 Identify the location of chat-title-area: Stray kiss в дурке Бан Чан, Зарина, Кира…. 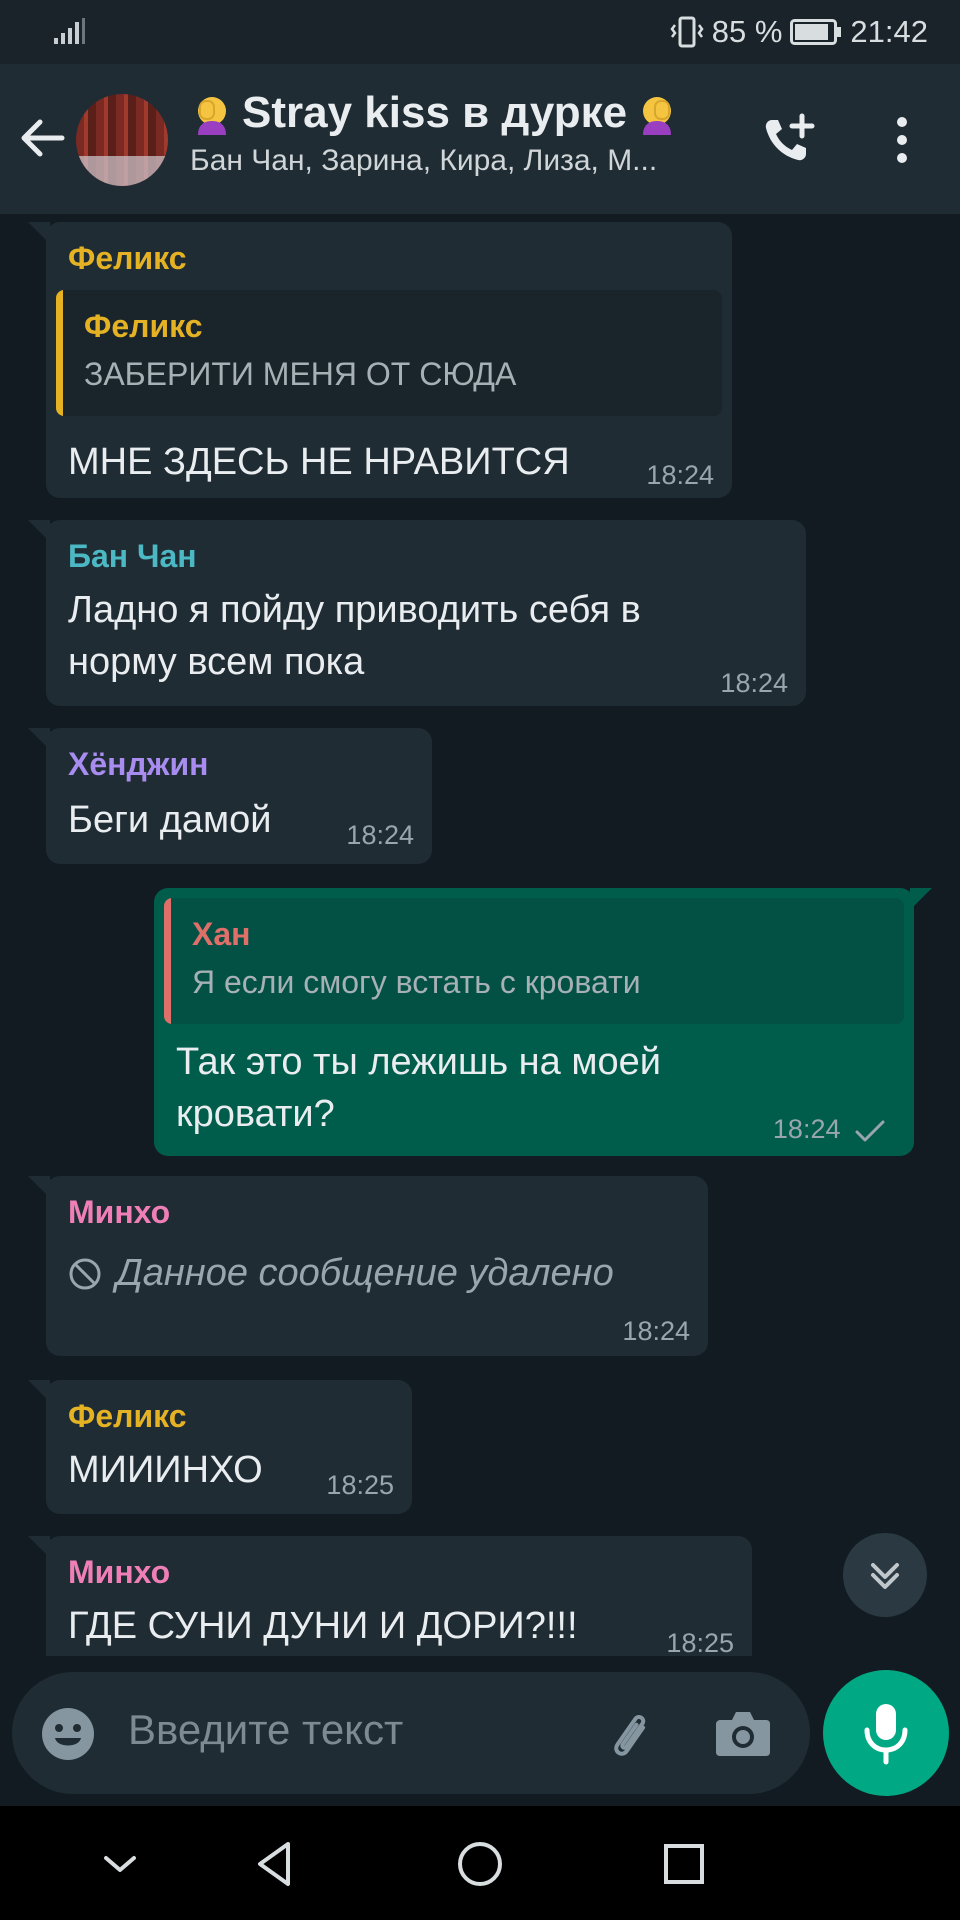
(460, 133).